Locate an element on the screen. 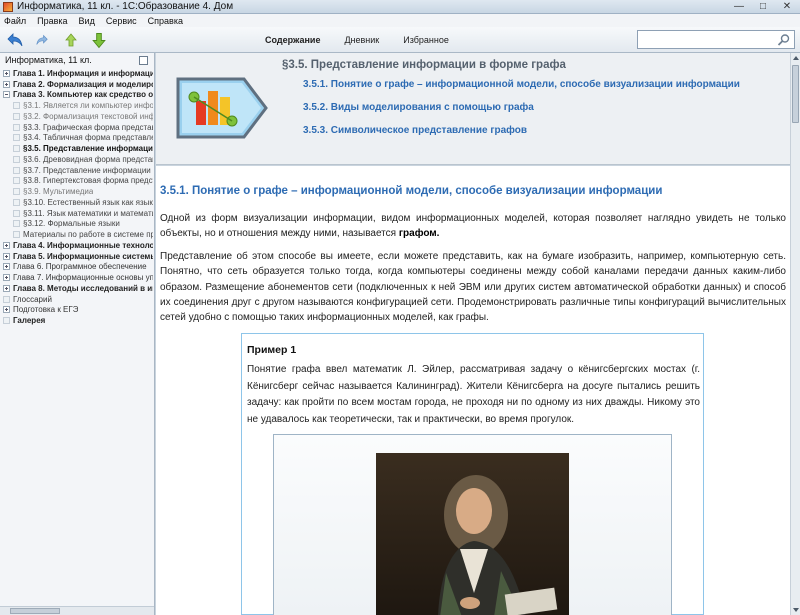 This screenshot has height=615, width=800. tab-diary: Дневник is located at coordinates (361, 40).